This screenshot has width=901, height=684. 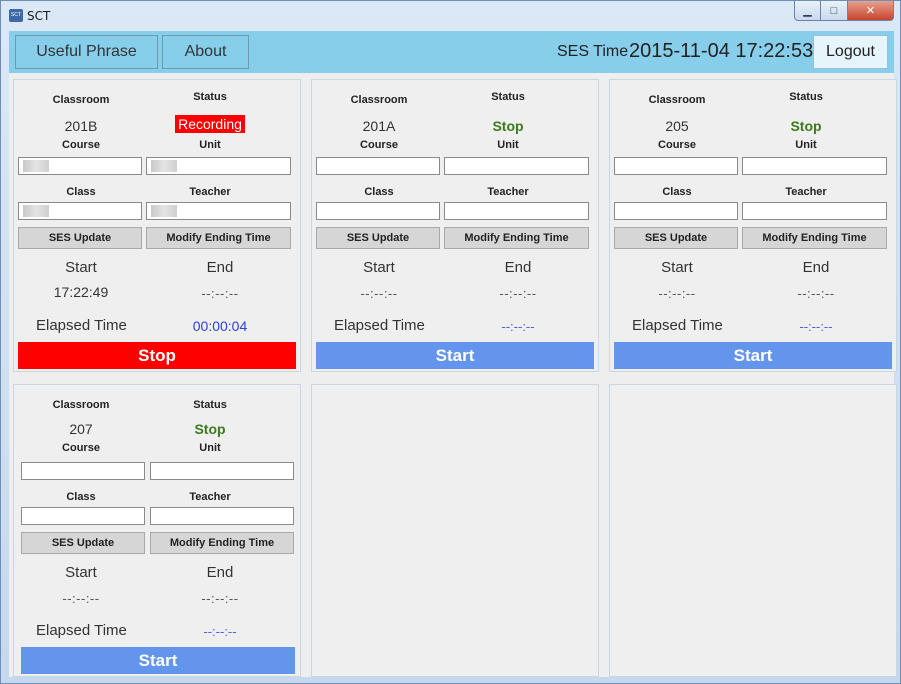 I want to click on classroom-value: 205, so click(x=677, y=126).